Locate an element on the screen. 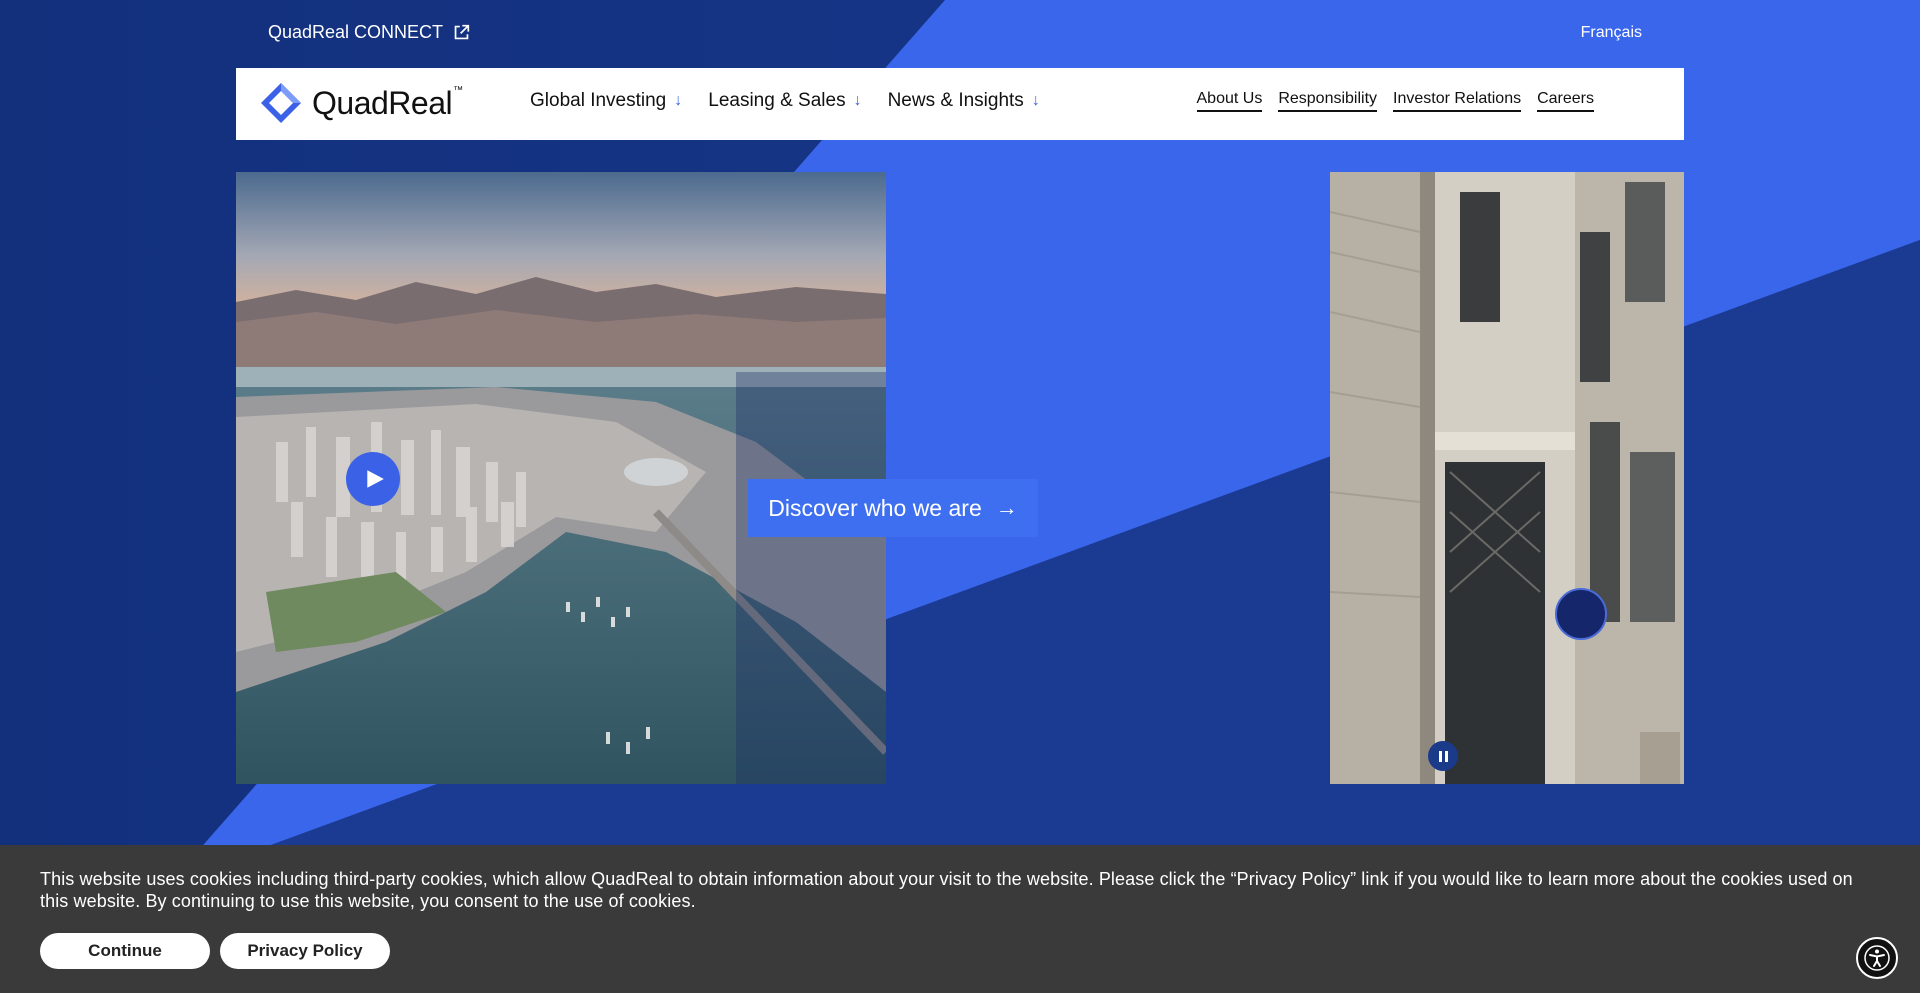 This screenshot has width=1920, height=993. cta-label: Discover who we are is located at coordinates (875, 507).